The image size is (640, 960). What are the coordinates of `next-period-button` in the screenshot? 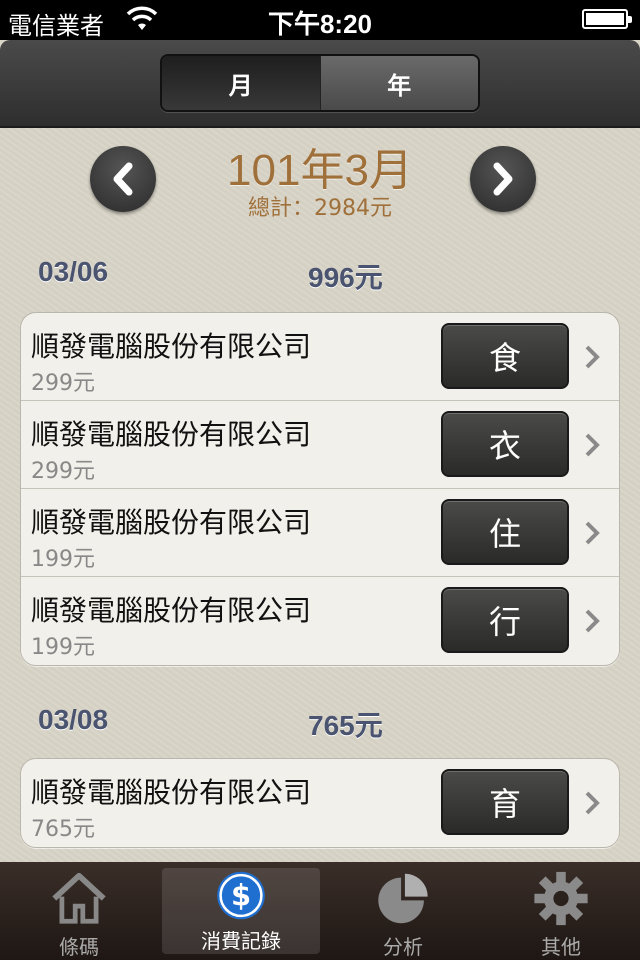 It's located at (503, 179).